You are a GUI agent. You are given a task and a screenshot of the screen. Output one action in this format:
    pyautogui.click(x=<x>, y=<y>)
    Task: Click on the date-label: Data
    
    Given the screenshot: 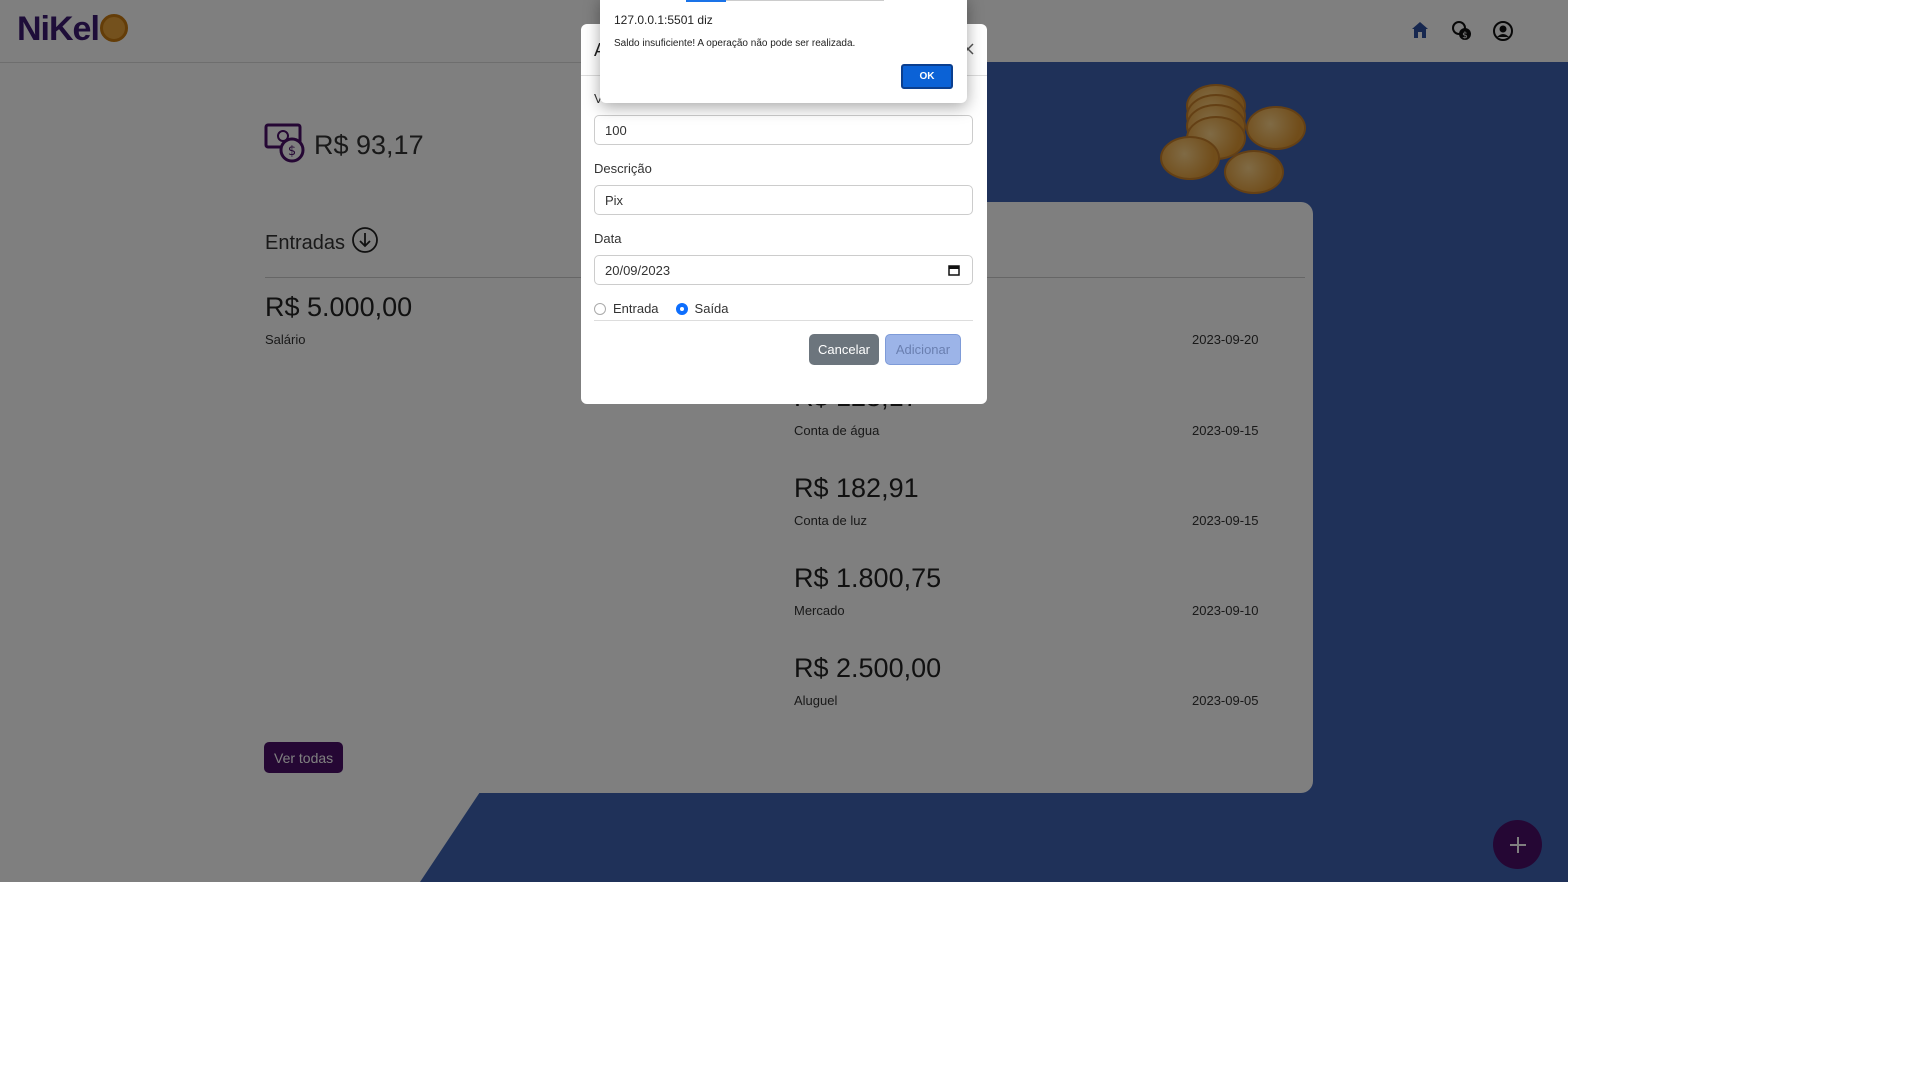 What is the action you would take?
    pyautogui.click(x=608, y=238)
    